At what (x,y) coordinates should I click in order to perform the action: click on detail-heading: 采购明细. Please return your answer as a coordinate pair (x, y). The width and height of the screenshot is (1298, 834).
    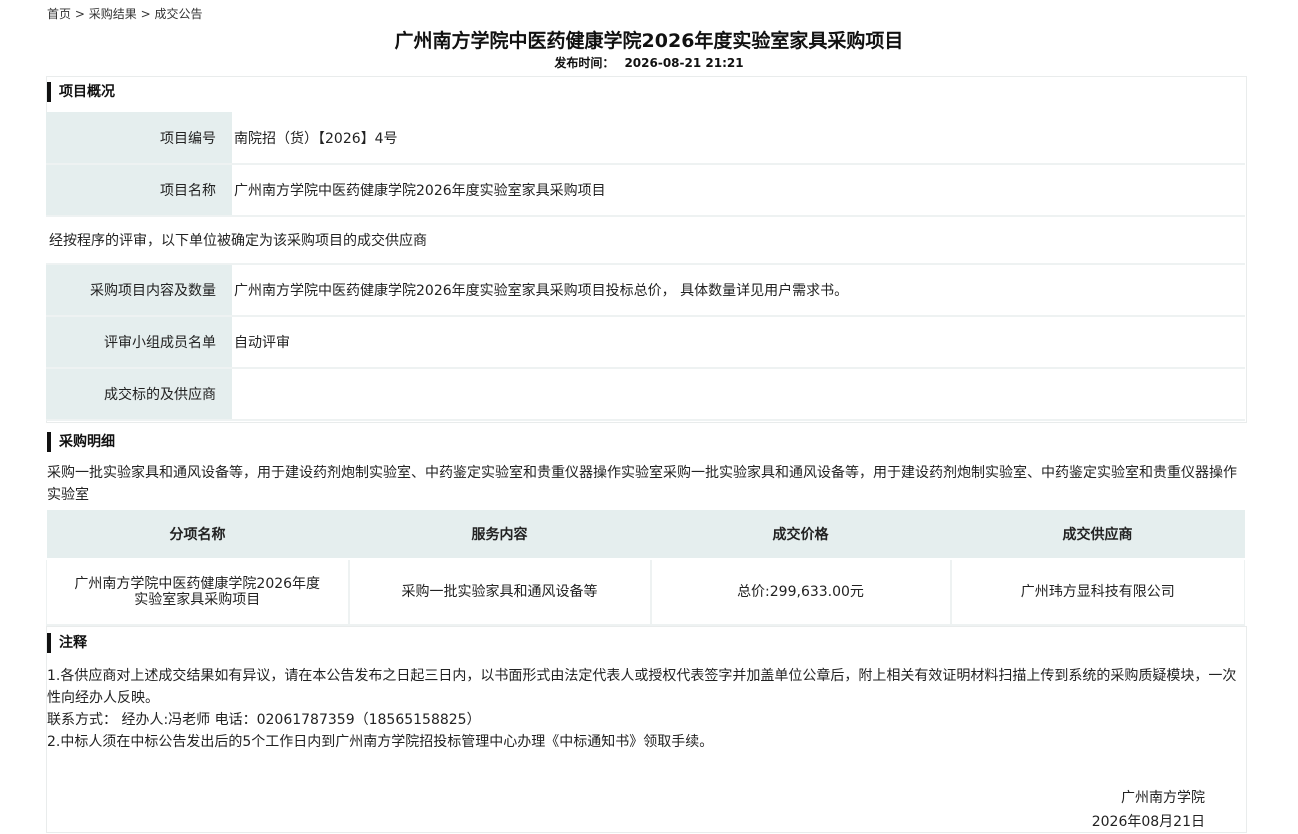
    Looking at the image, I should click on (81, 442).